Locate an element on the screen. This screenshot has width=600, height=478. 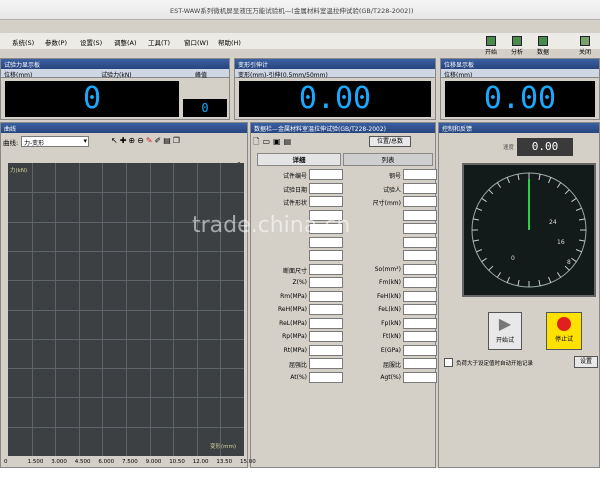
tab-list: 列表 is located at coordinates (388, 159).